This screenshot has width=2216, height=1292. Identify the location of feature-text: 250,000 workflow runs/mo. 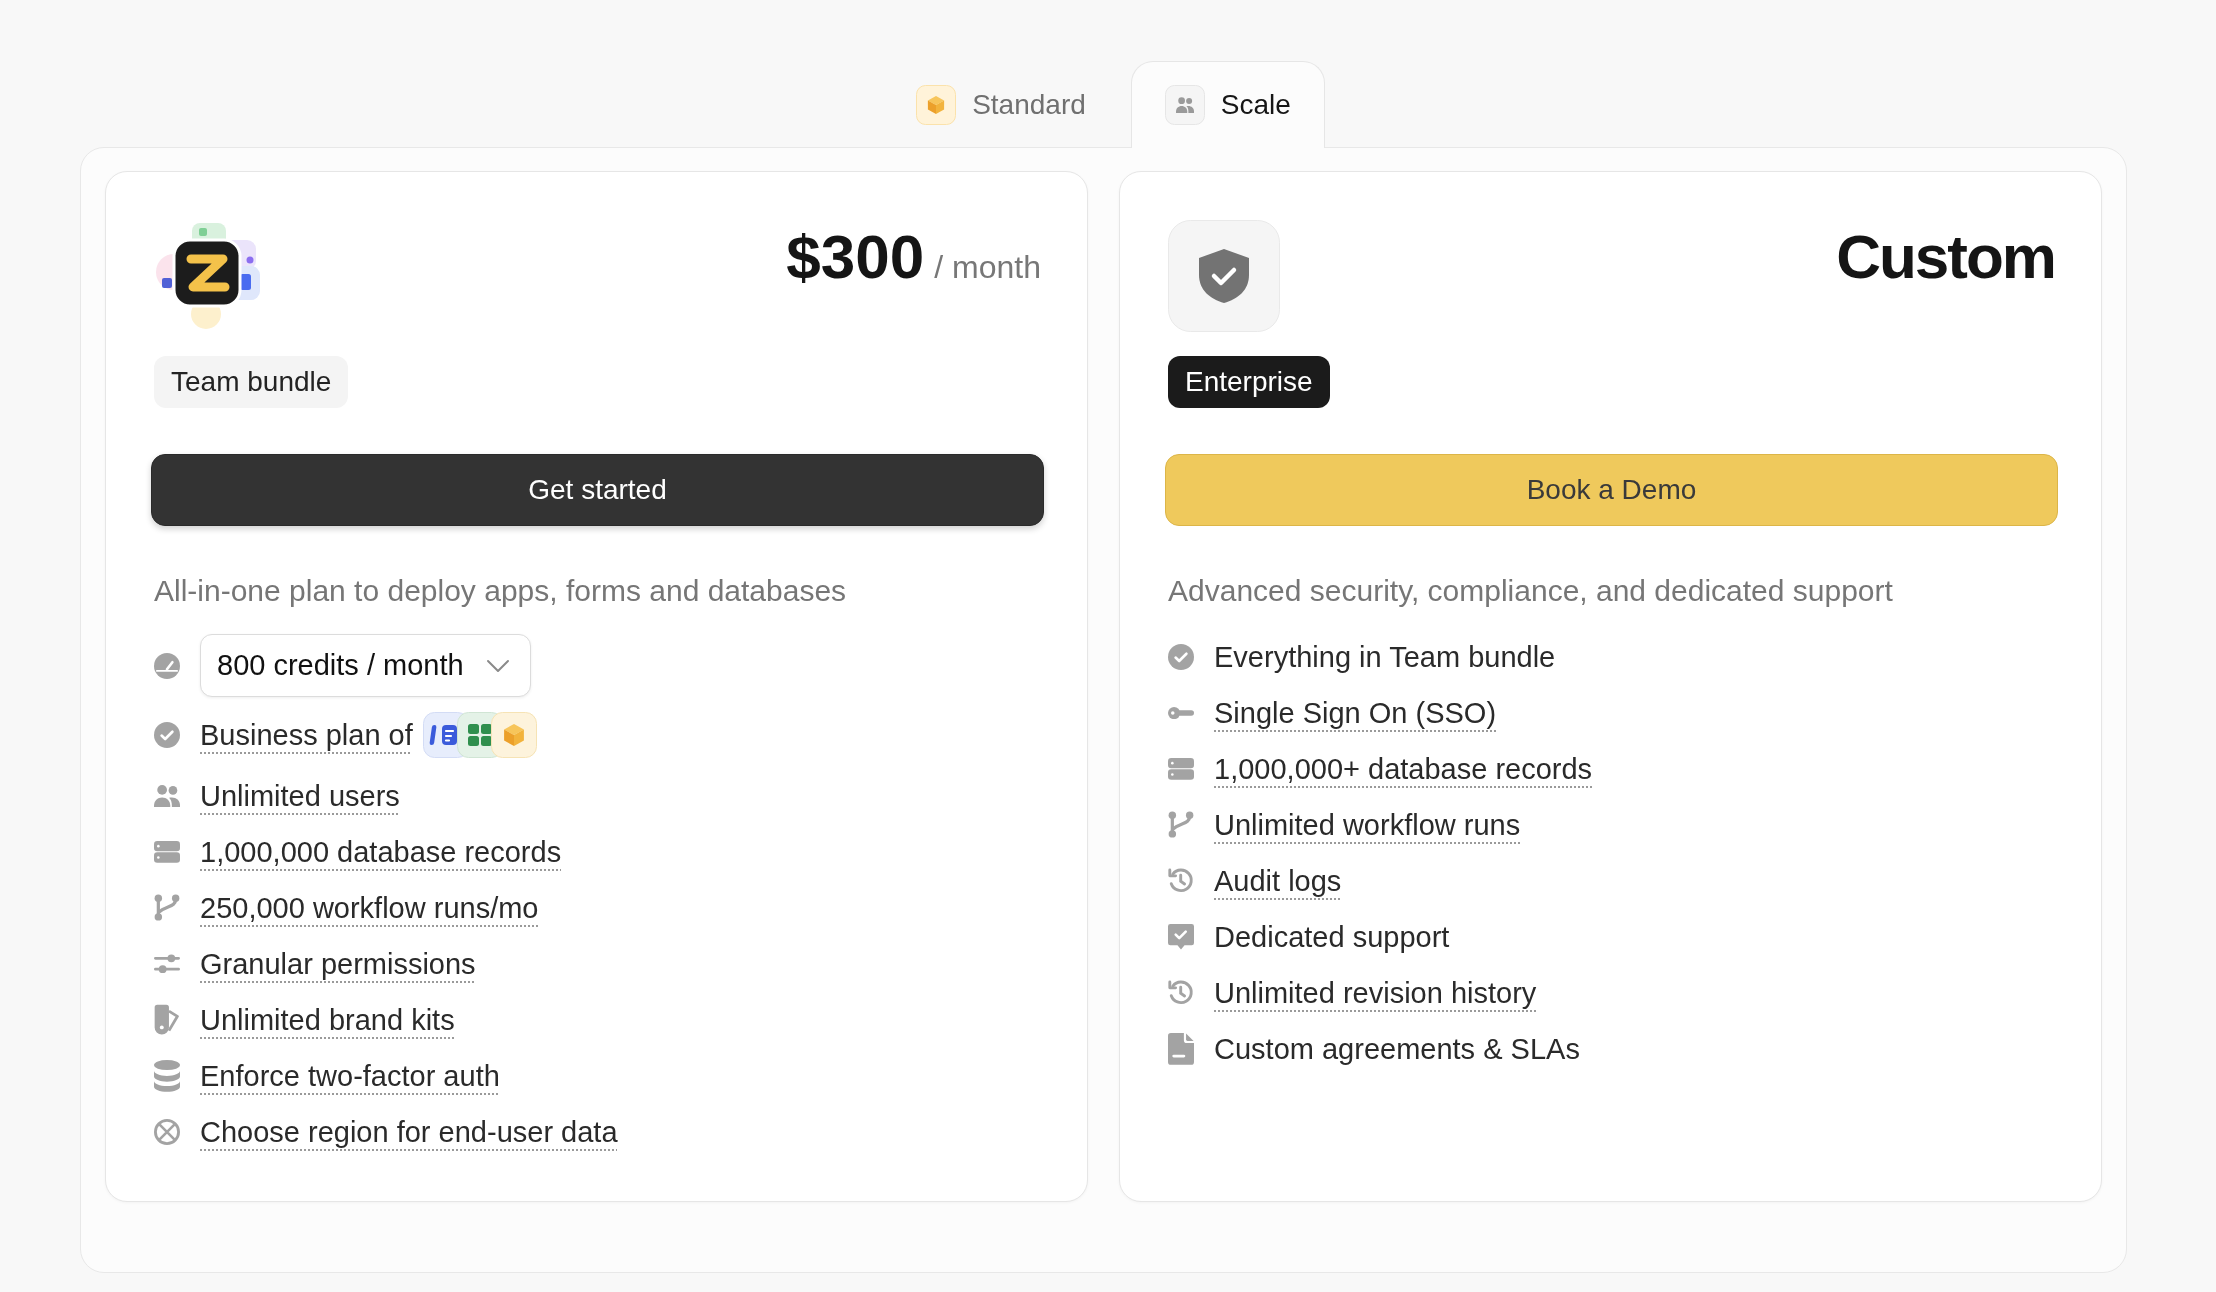
(369, 908).